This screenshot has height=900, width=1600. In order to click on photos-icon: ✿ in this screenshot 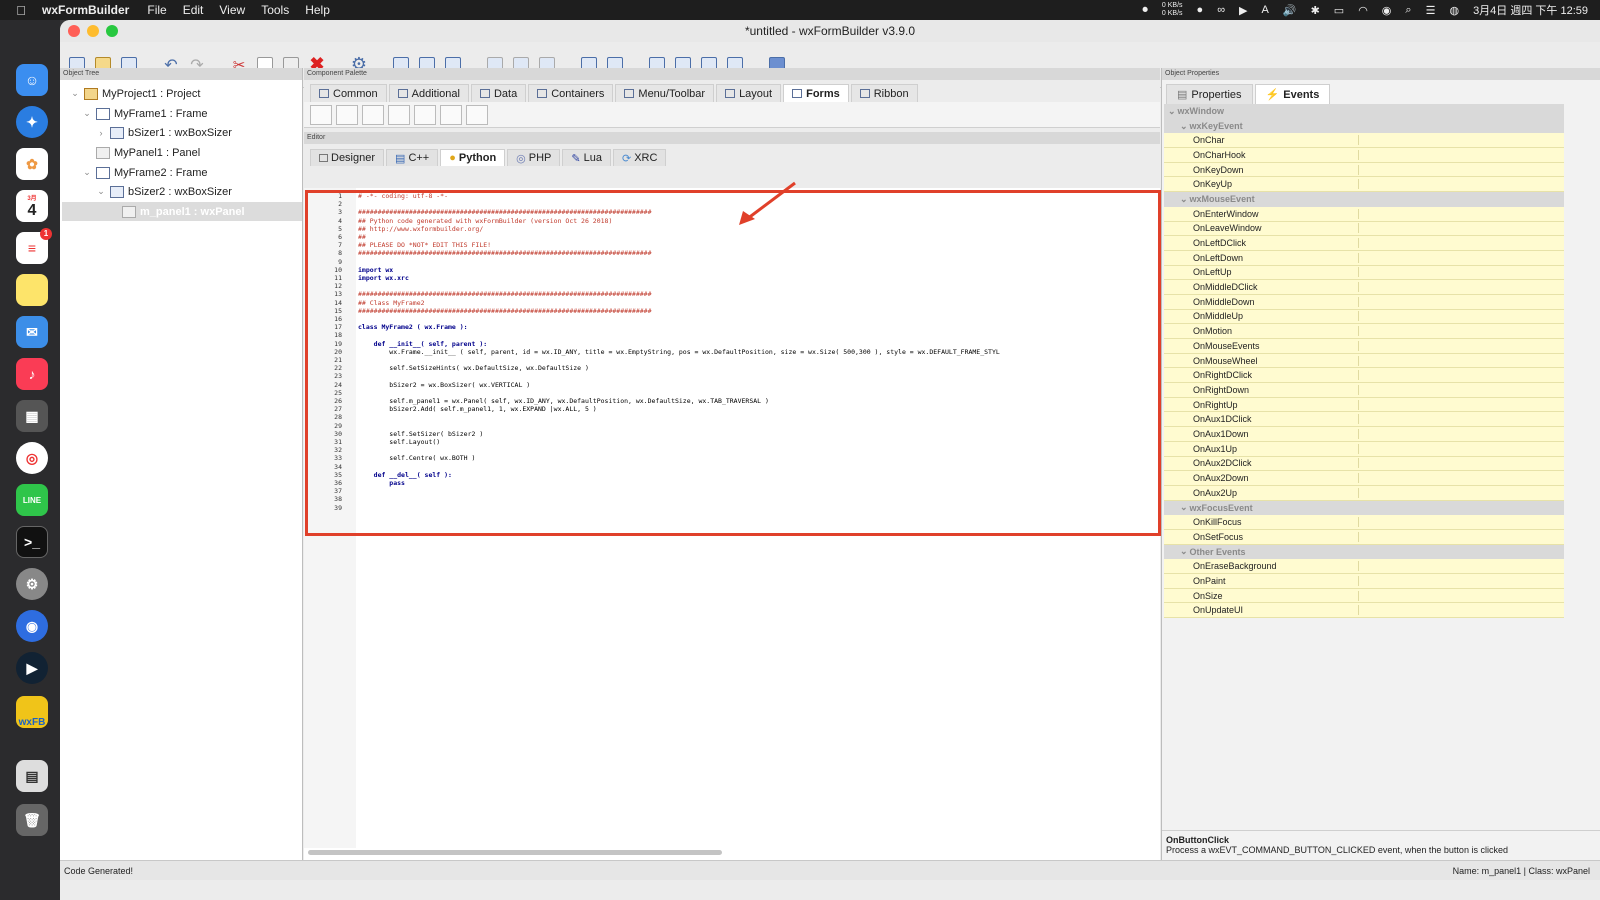, I will do `click(32, 164)`.